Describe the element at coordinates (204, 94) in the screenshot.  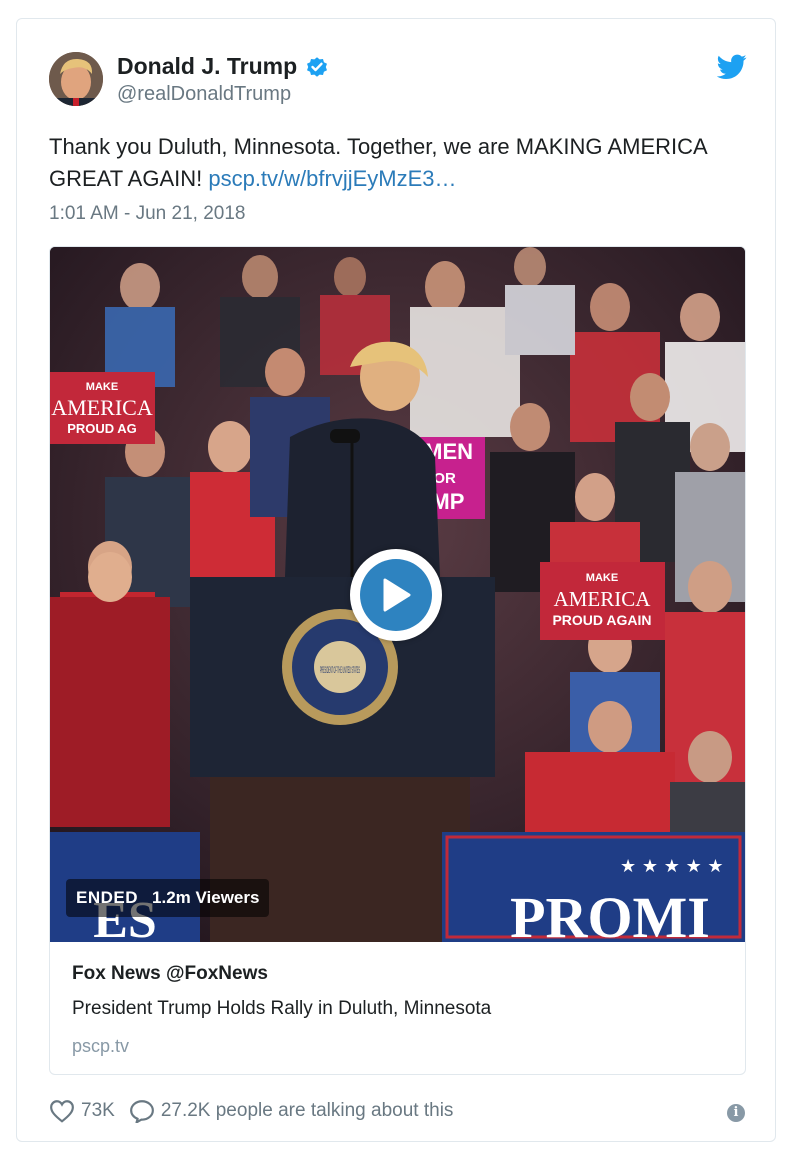
I see `author-handle: @realDonaldTrump` at that location.